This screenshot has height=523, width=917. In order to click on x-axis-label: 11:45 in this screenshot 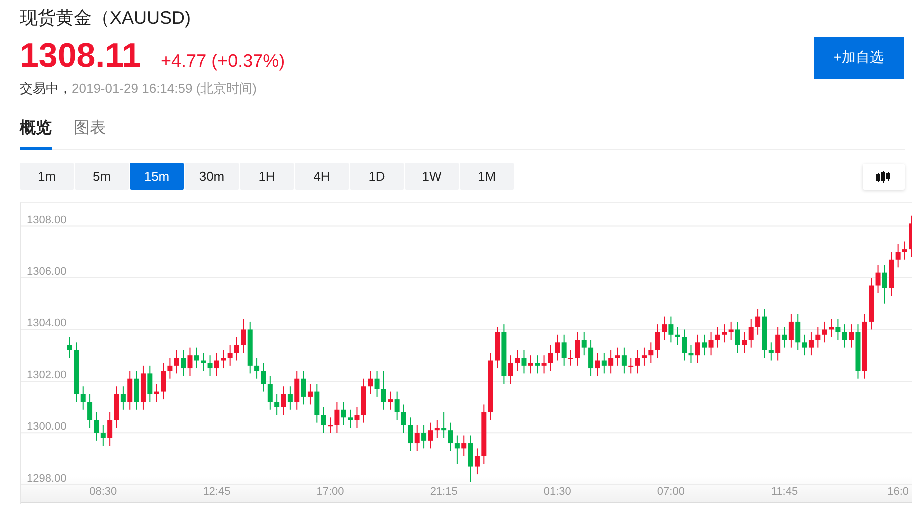, I will do `click(784, 492)`.